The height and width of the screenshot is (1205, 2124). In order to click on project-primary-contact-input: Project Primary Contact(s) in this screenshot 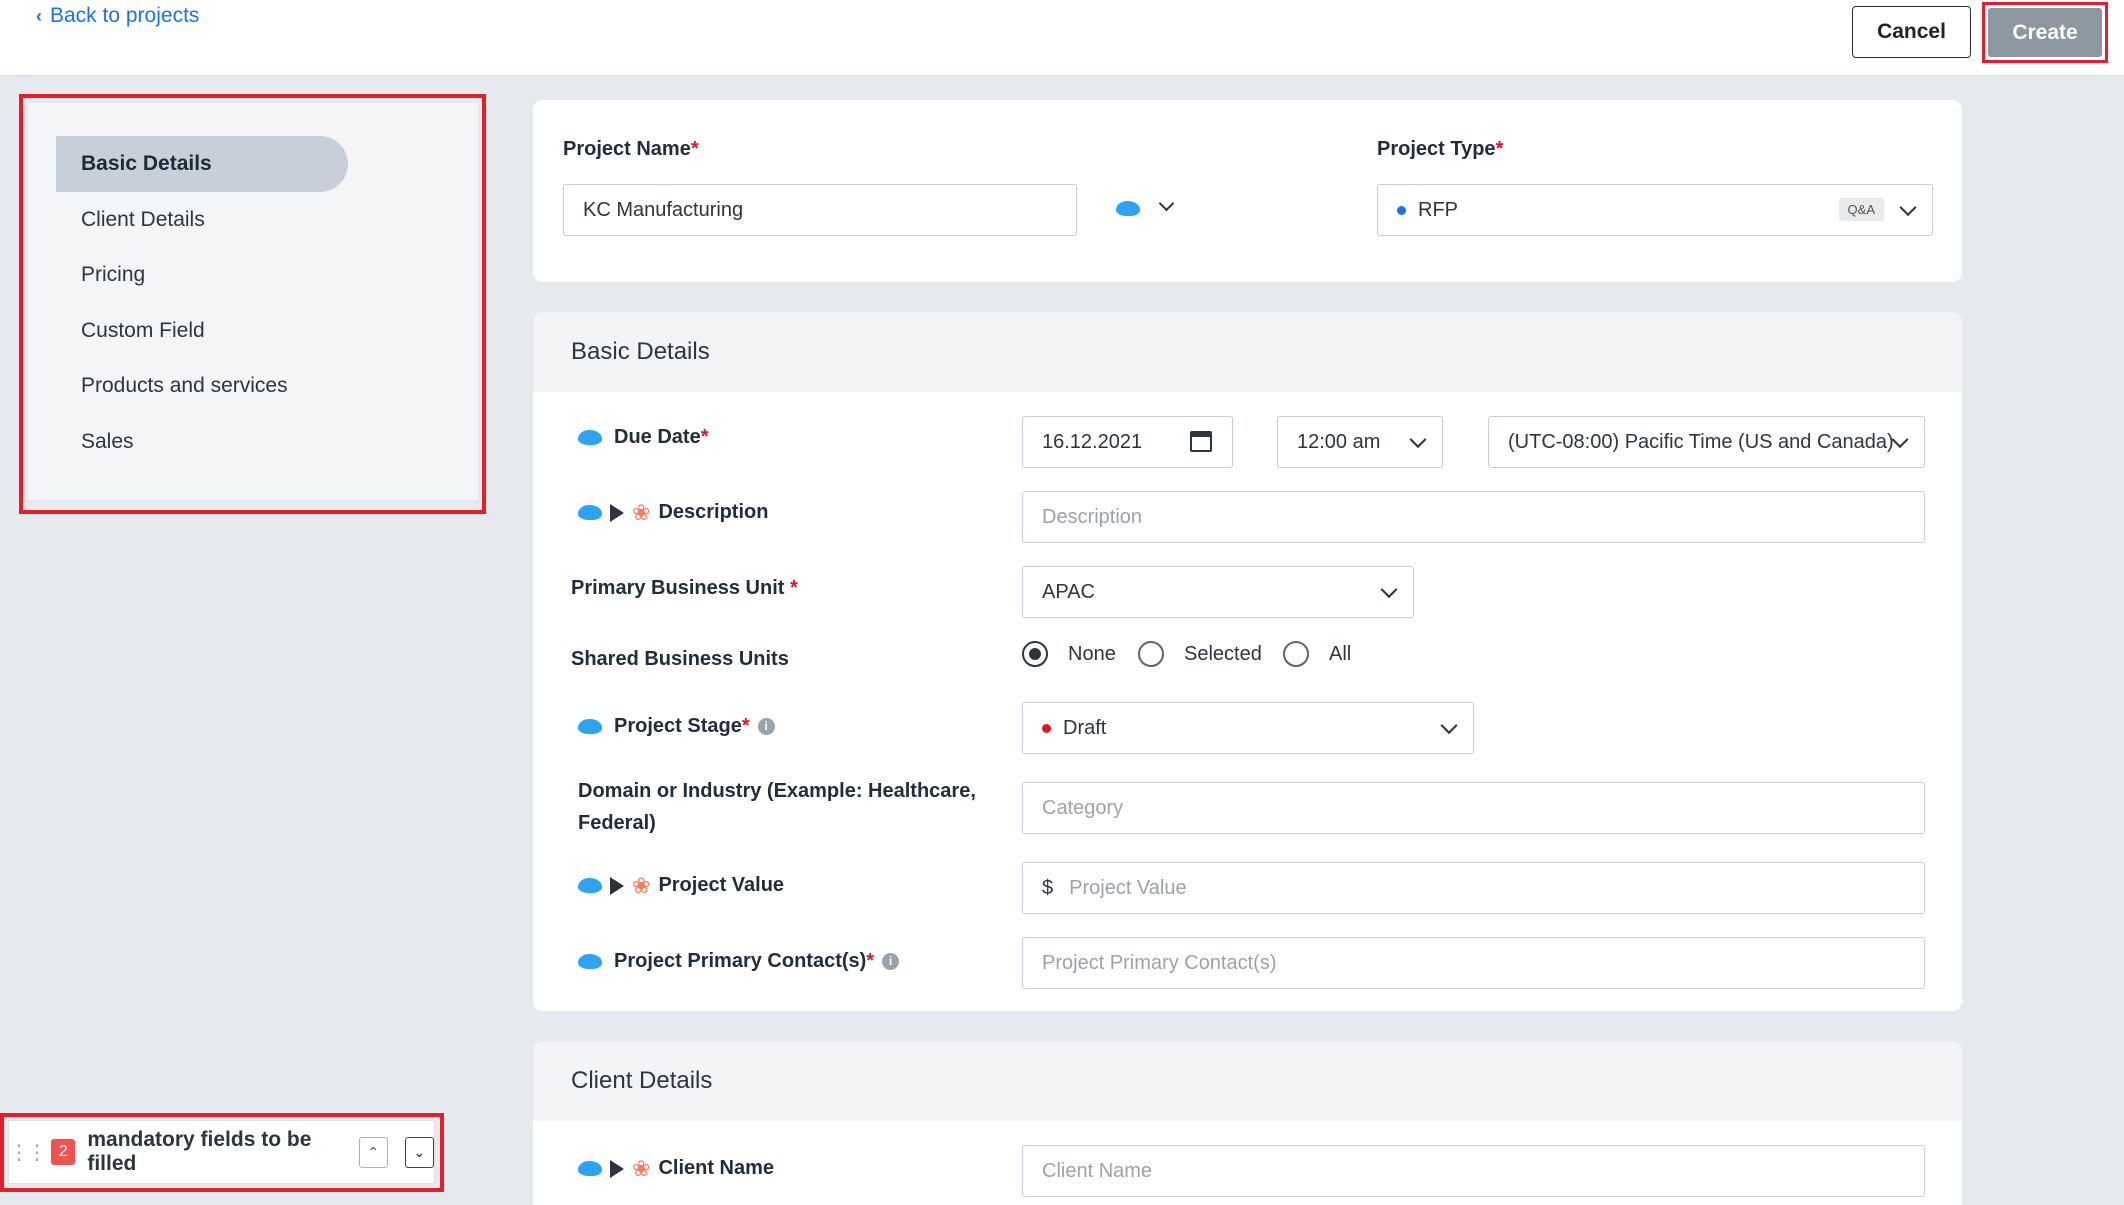, I will do `click(1473, 963)`.